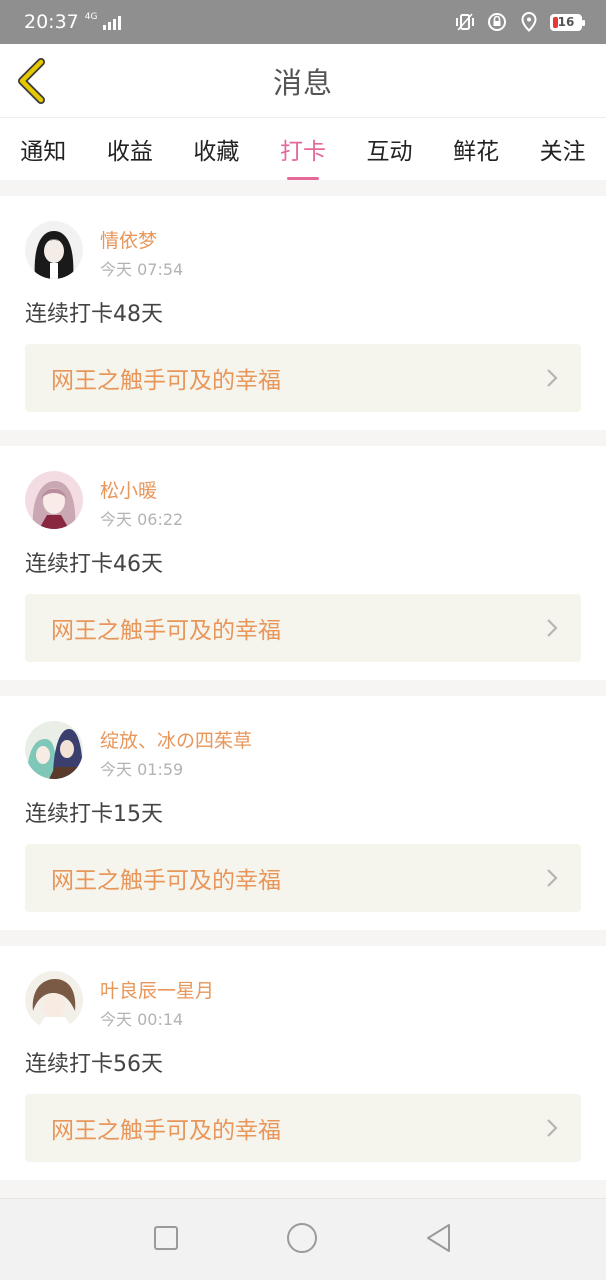 The image size is (606, 1280). I want to click on tab-notifications: 通知, so click(43, 149).